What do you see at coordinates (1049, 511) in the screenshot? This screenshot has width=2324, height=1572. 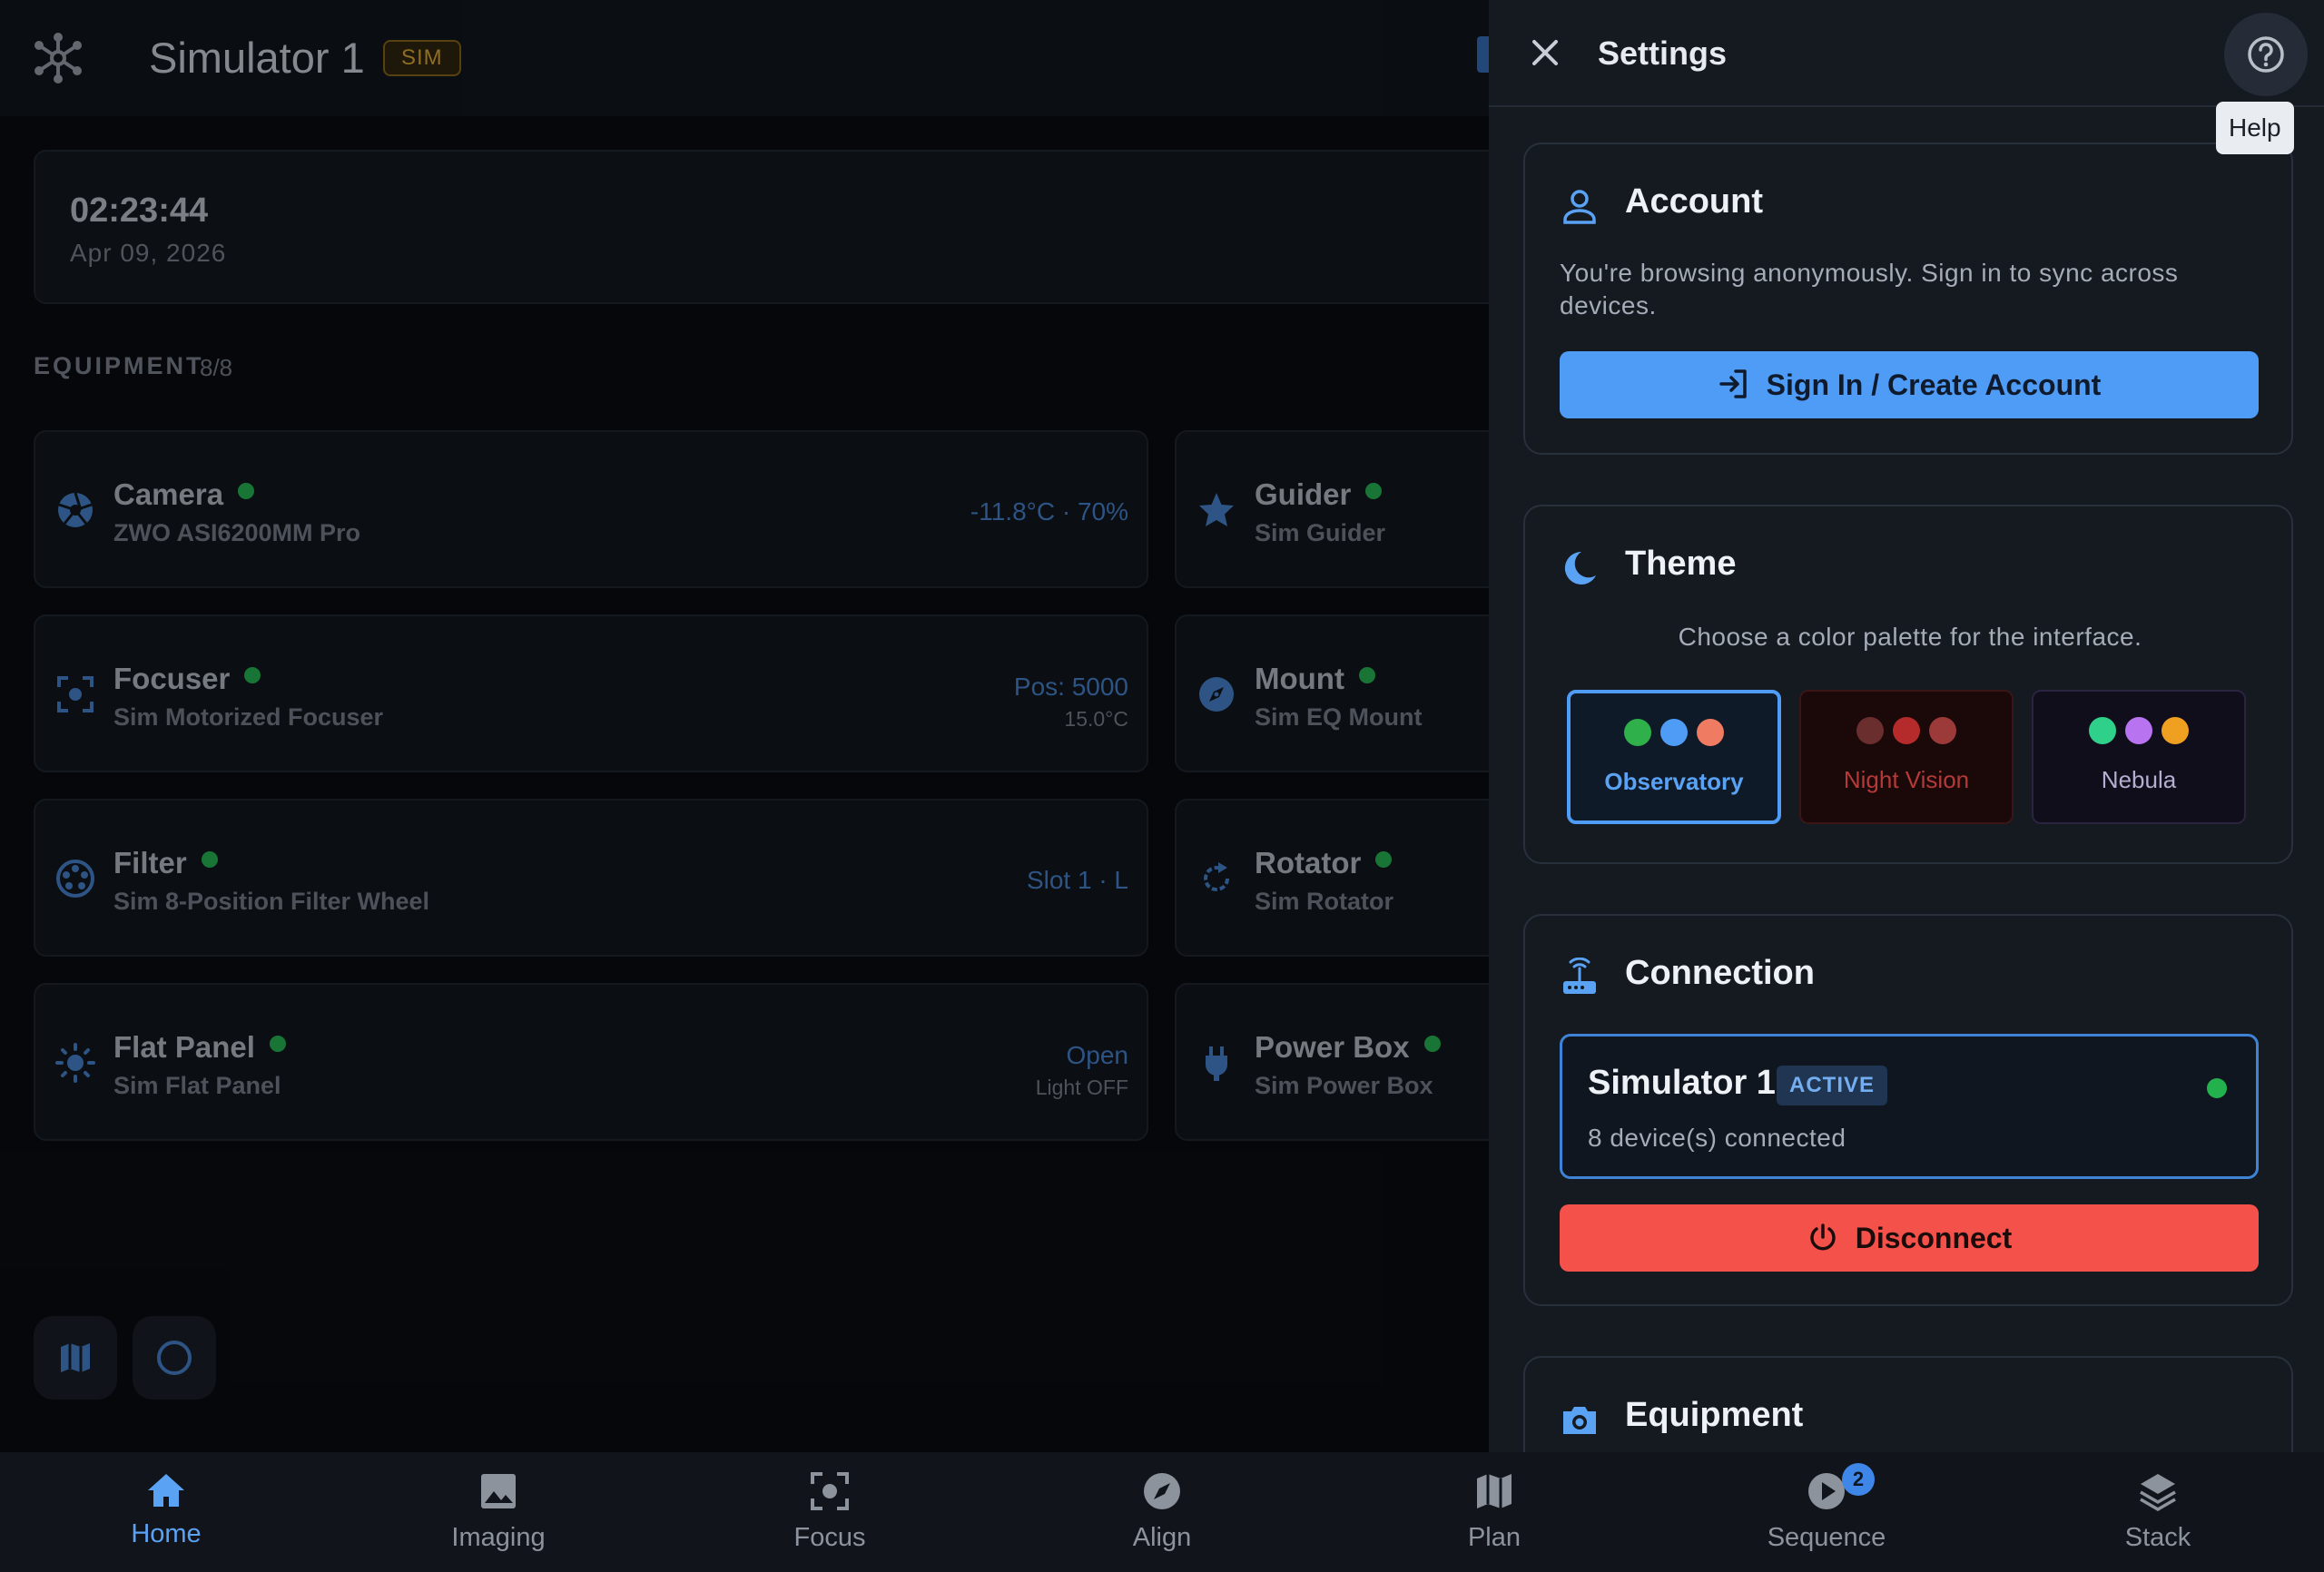 I see `equipment-value: -11.8°C · 70%` at bounding box center [1049, 511].